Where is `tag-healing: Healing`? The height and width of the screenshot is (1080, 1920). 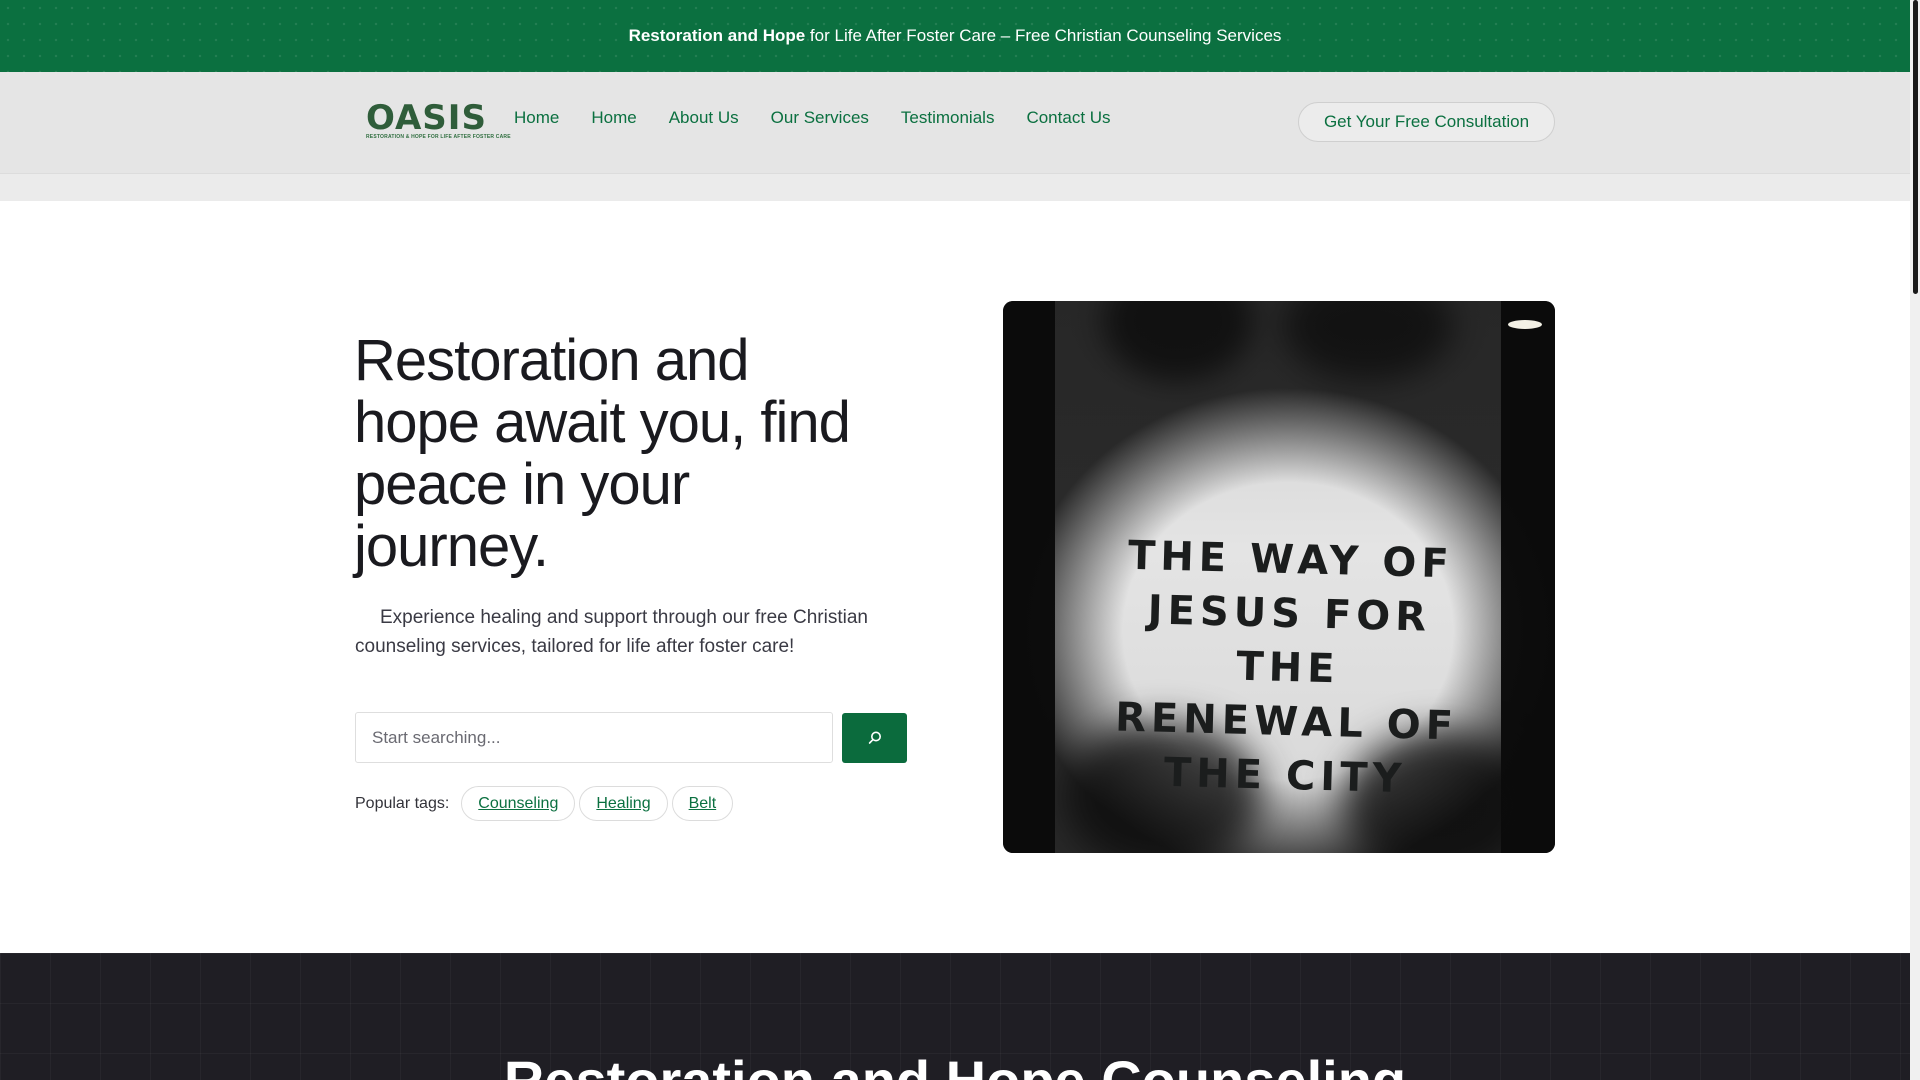
tag-healing: Healing is located at coordinates (623, 803).